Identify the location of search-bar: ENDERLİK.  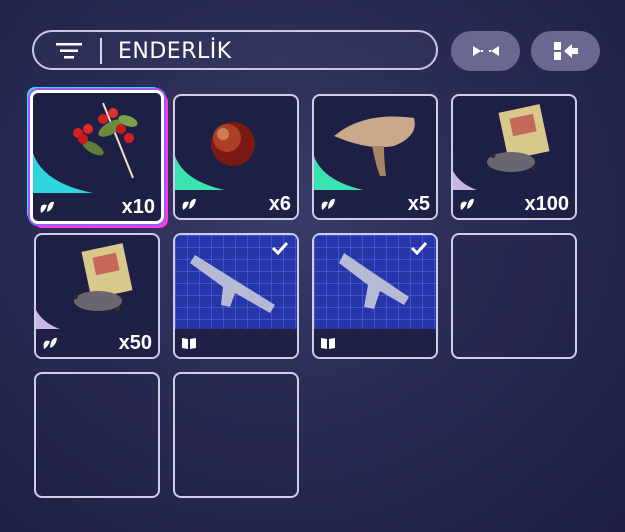
(235, 50).